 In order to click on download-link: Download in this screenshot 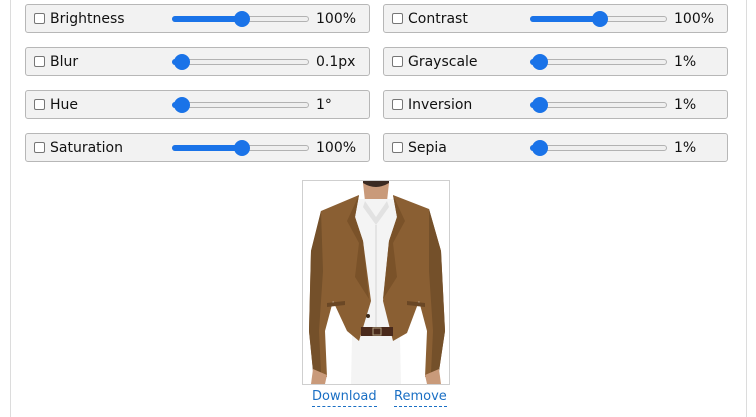, I will do `click(344, 398)`.